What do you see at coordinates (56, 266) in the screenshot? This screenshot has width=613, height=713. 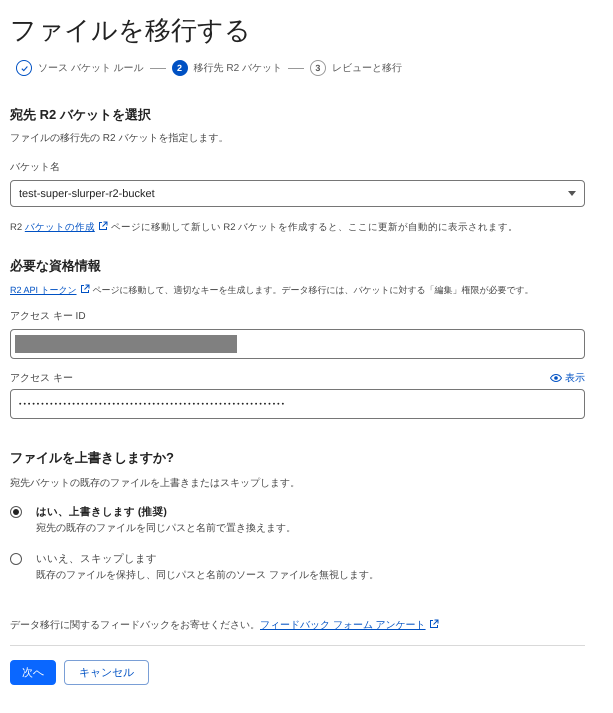 I see `section-heading: 必要な資格情報` at bounding box center [56, 266].